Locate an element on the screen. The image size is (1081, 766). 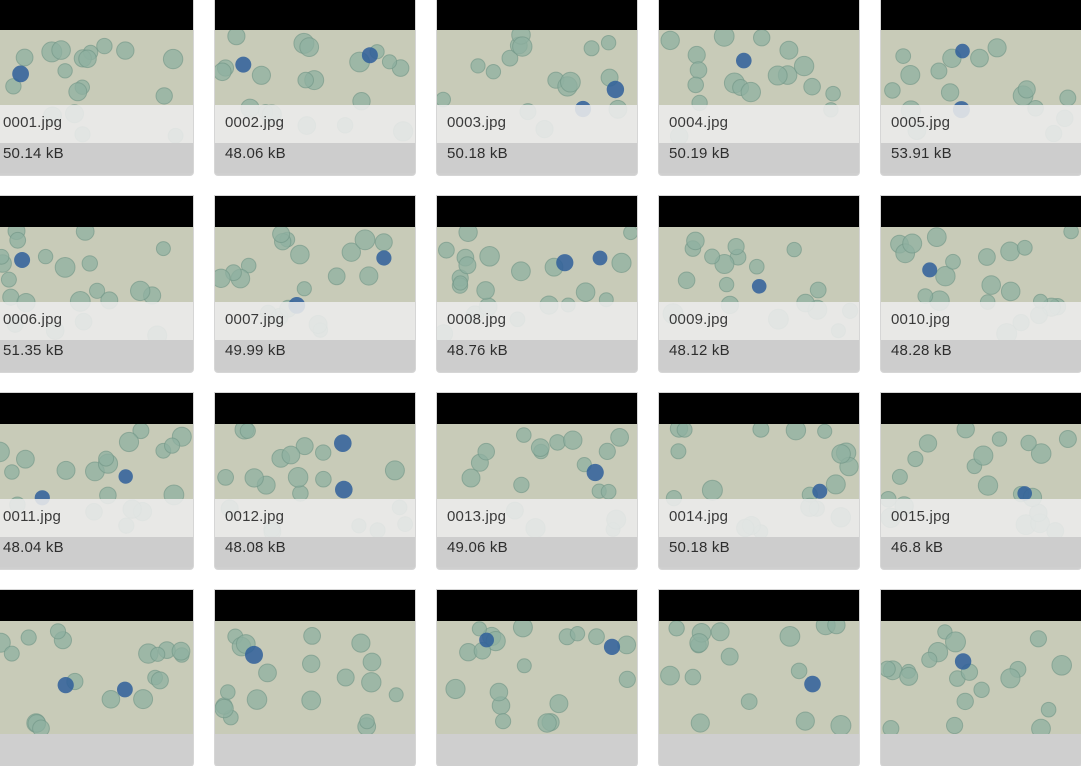
image-card: 0005.jpg 53.91 kB is located at coordinates (981, 87).